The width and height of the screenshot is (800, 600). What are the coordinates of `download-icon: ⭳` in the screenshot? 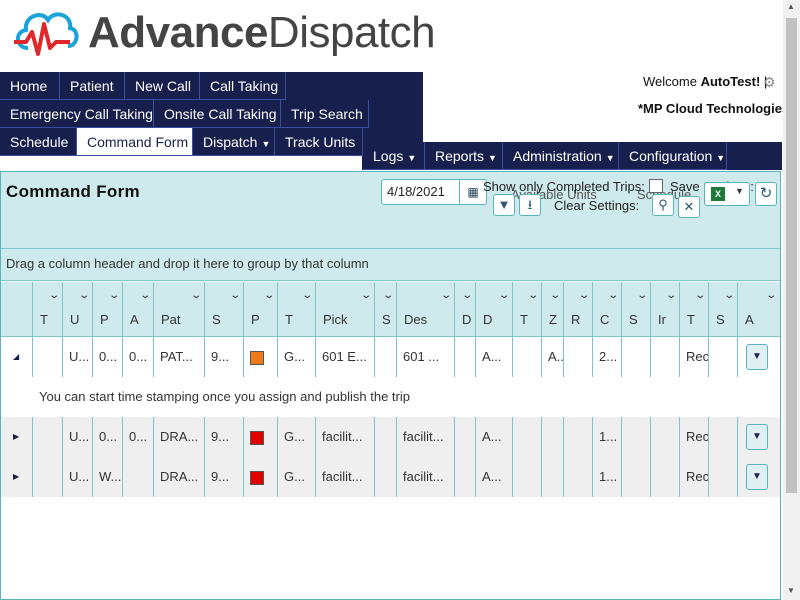 It's located at (530, 205).